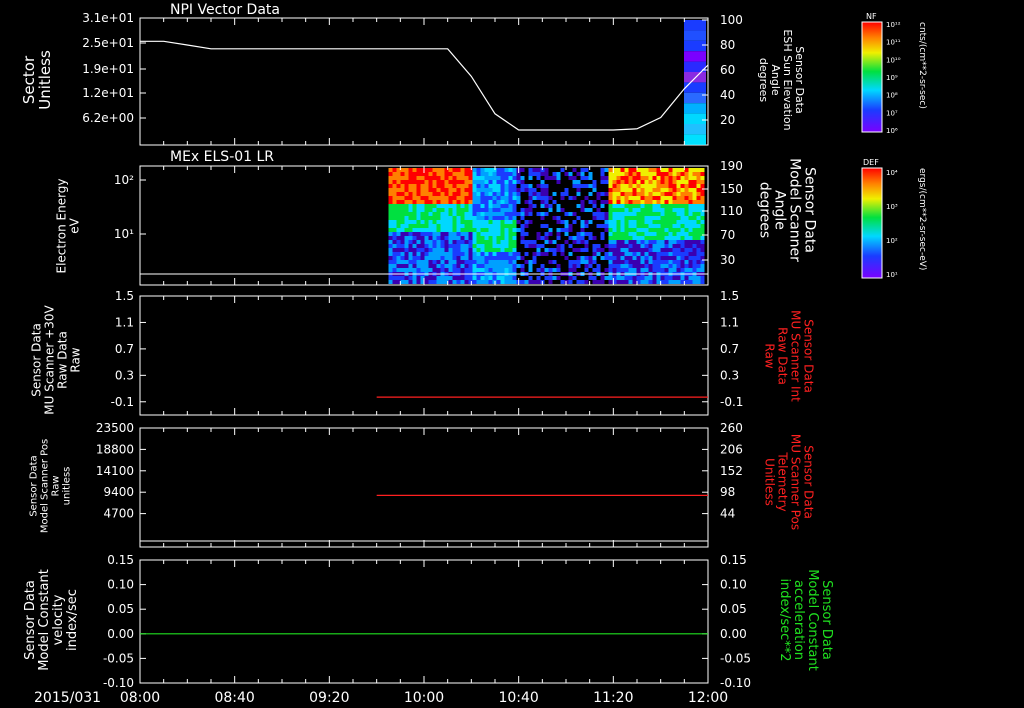 This screenshot has width=1024, height=708. What do you see at coordinates (729, 349) in the screenshot?
I see `p3-right-label: 0.7` at bounding box center [729, 349].